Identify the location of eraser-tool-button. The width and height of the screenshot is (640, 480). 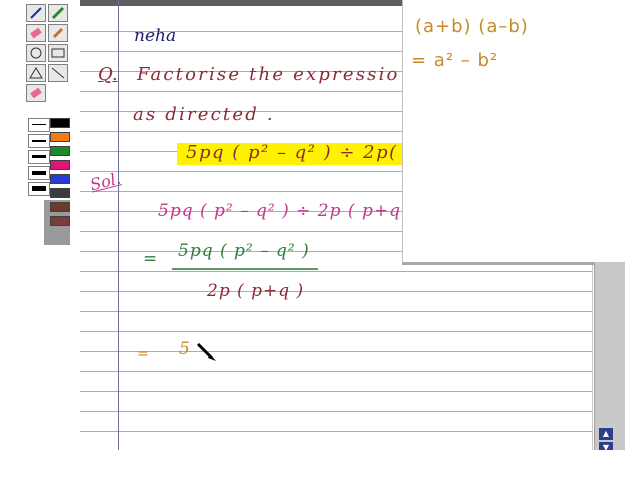
(36, 33).